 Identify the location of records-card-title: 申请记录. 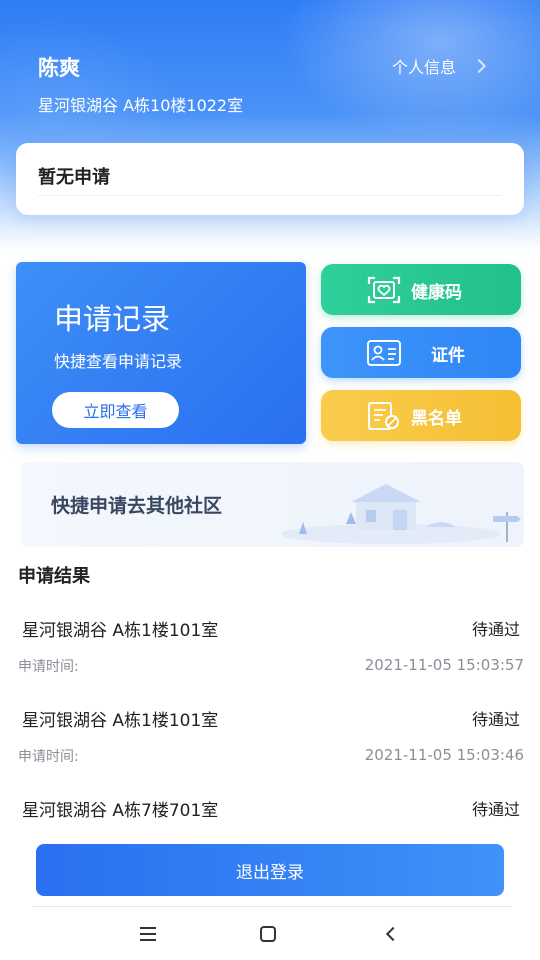
(112, 319).